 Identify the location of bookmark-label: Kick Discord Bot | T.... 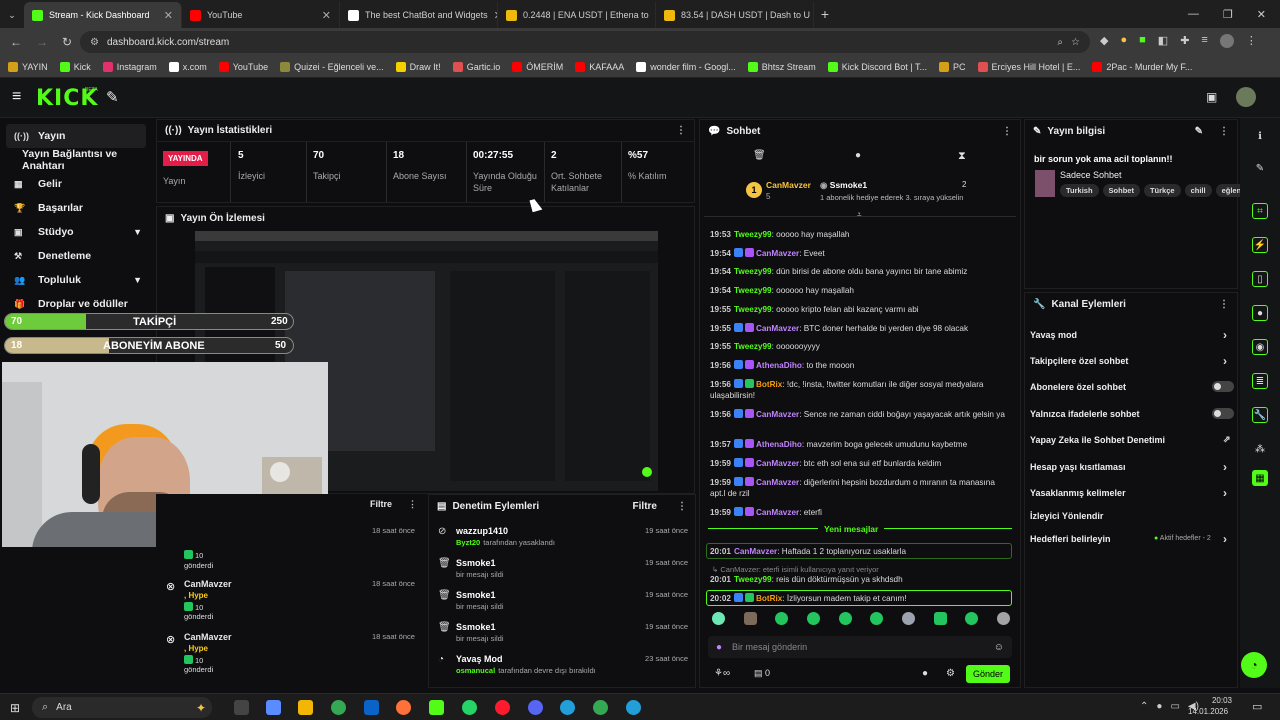
(884, 67).